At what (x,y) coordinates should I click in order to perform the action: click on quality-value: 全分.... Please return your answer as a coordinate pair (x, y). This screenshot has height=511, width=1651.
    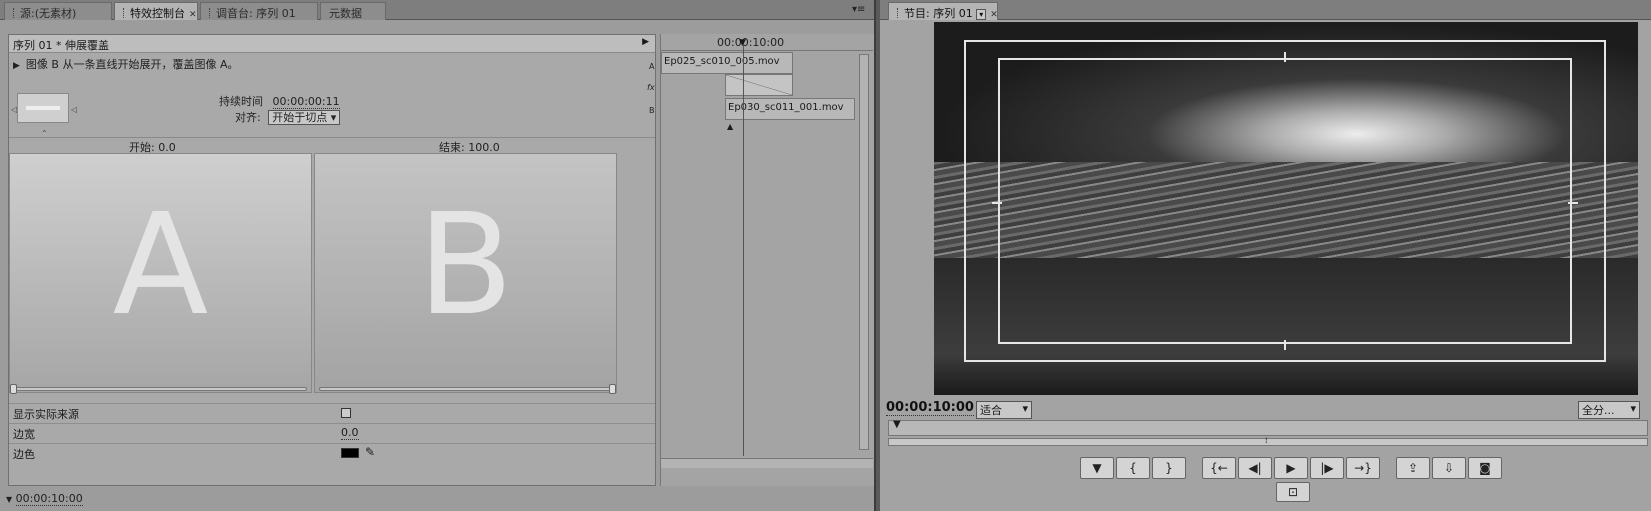
    Looking at the image, I should click on (1598, 410).